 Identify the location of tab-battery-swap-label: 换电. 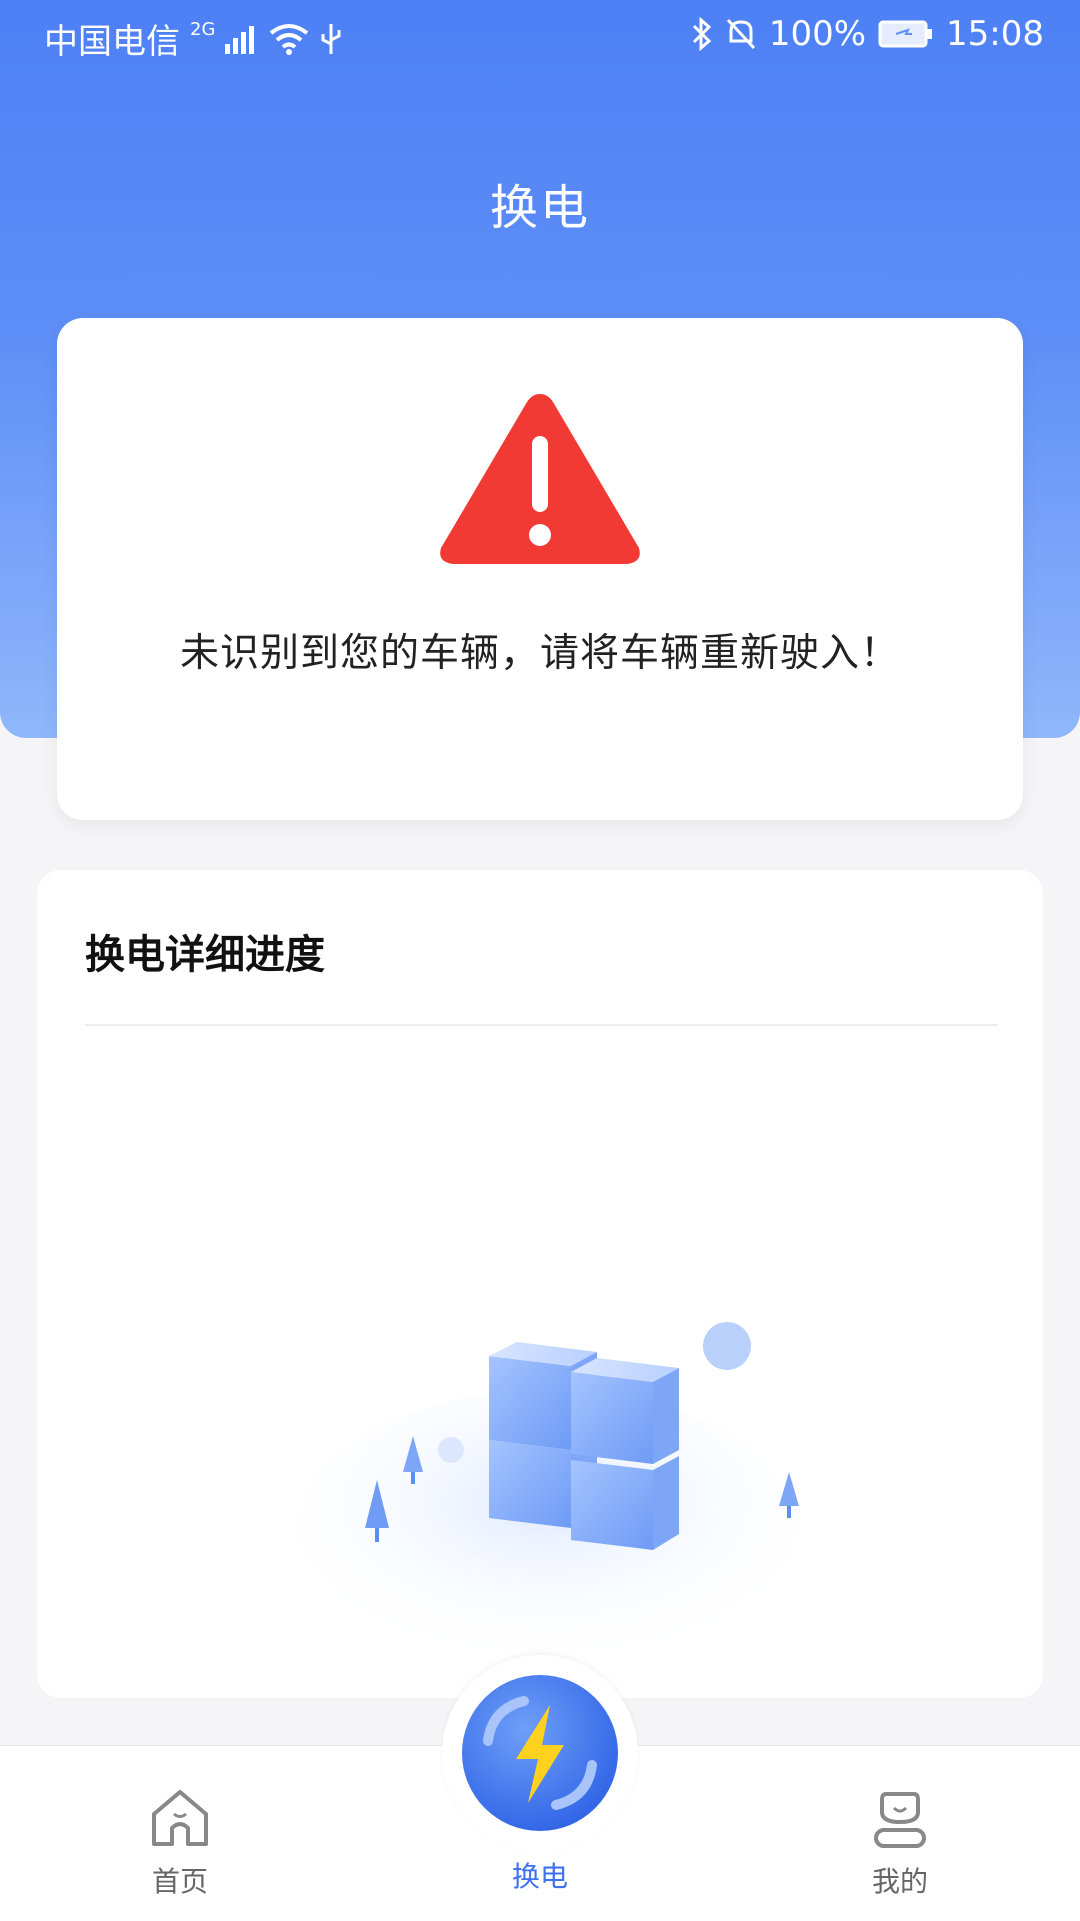
(539, 1876).